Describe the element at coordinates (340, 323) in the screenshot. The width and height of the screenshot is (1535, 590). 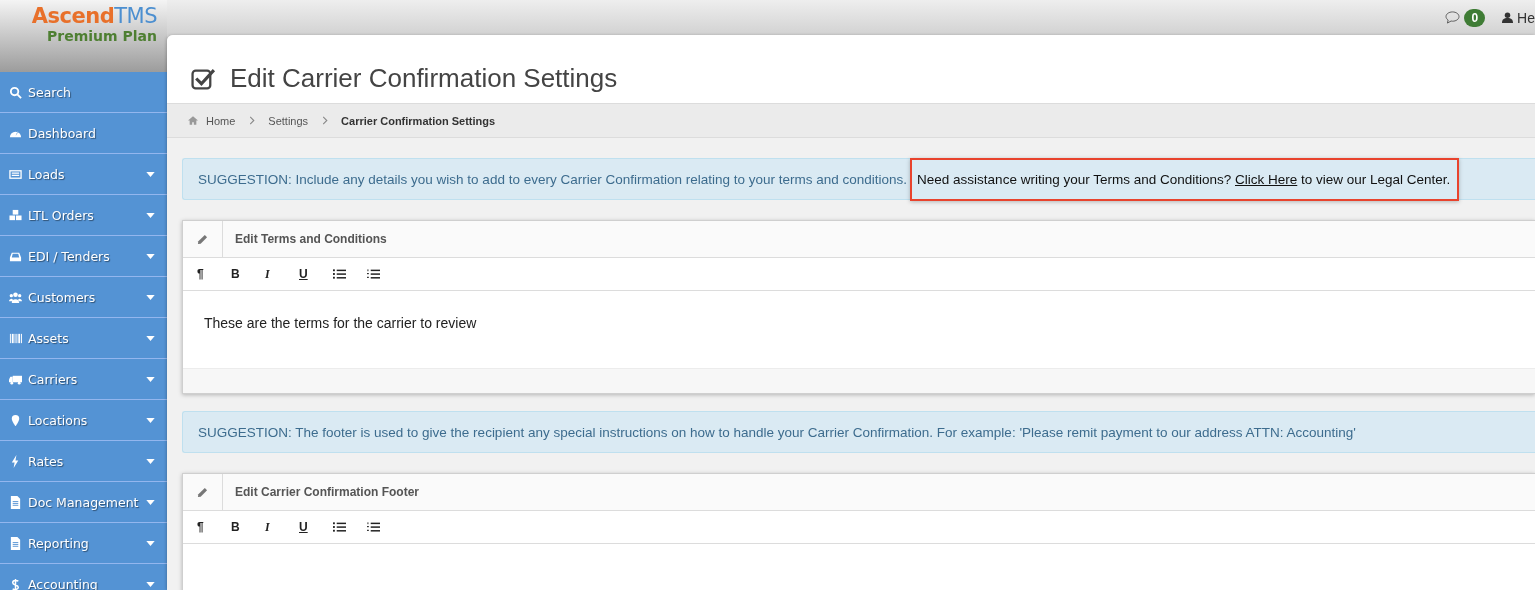
I see `editor-content: These are the terms for the carrier to review` at that location.